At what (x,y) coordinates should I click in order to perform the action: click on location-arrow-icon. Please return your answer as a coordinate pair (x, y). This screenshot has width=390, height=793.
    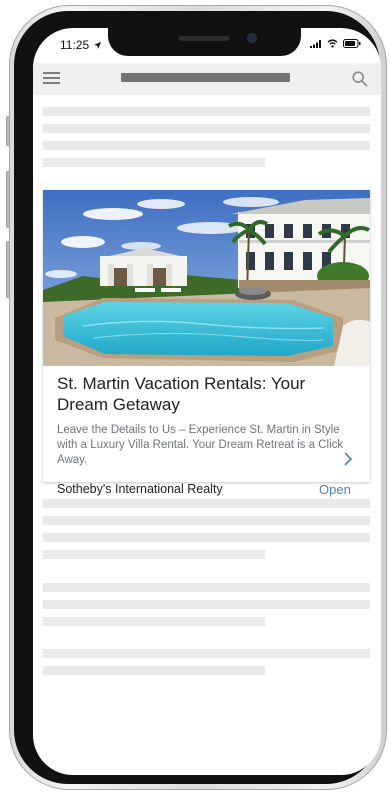
    Looking at the image, I should click on (98, 45).